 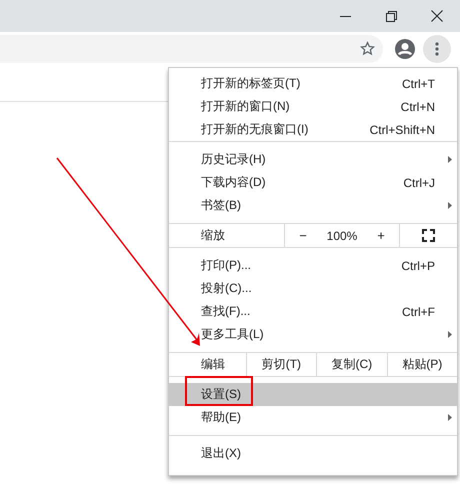 What do you see at coordinates (421, 364) in the screenshot?
I see `edit-action-button: 粘贴(P)` at bounding box center [421, 364].